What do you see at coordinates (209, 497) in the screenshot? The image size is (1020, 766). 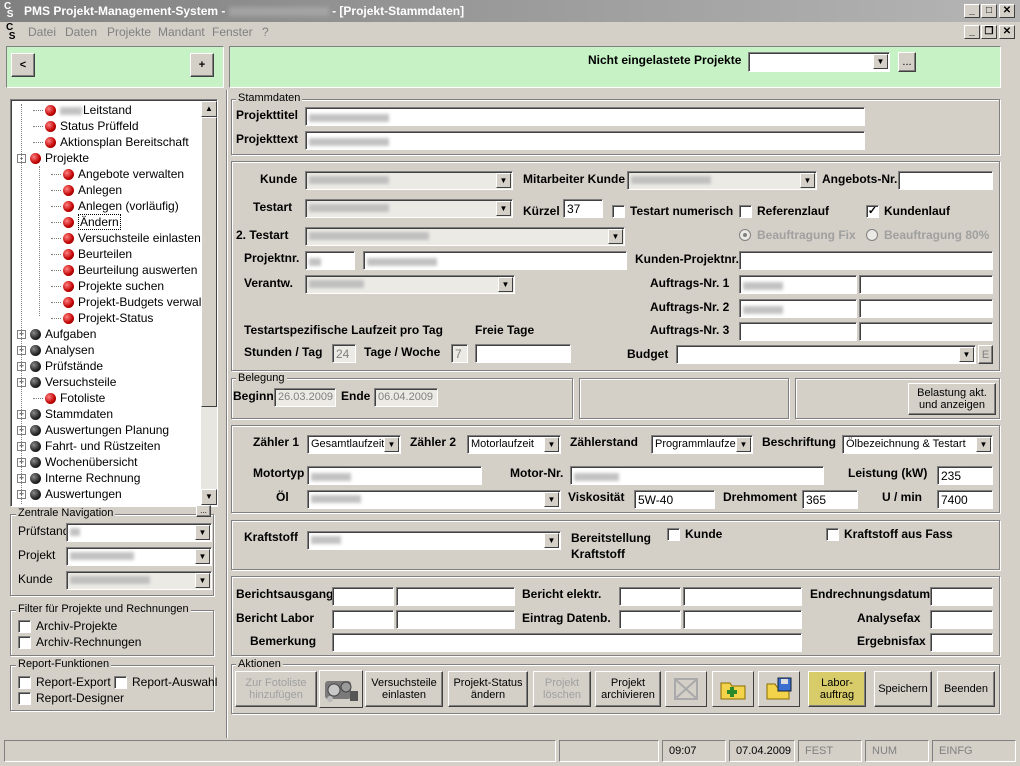 I see `scroll-down-icon: ▼` at bounding box center [209, 497].